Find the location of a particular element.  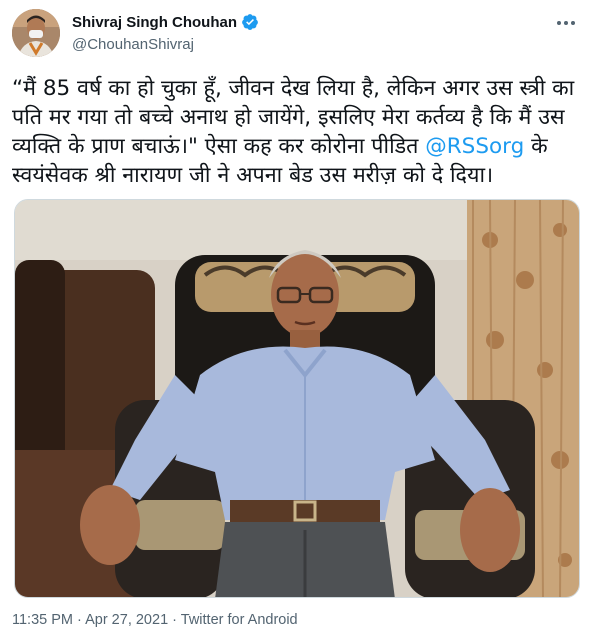

verified-badge-icon is located at coordinates (250, 22).